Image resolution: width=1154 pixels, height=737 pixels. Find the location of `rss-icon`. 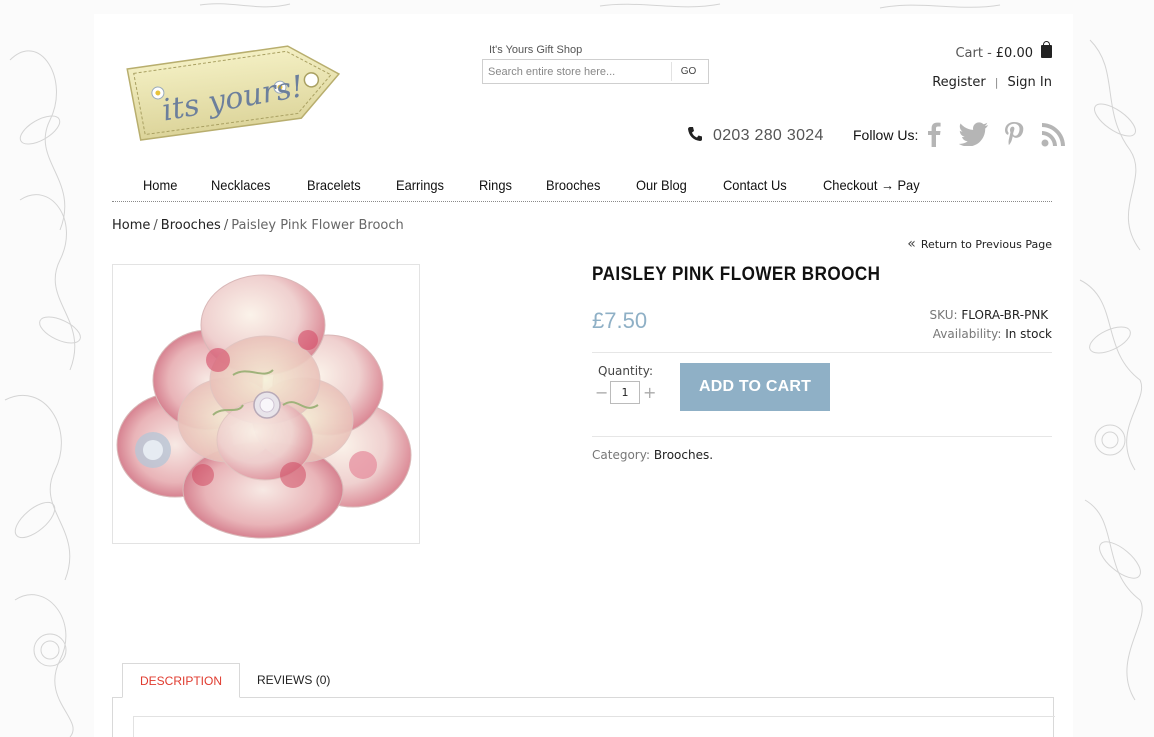

rss-icon is located at coordinates (1054, 134).